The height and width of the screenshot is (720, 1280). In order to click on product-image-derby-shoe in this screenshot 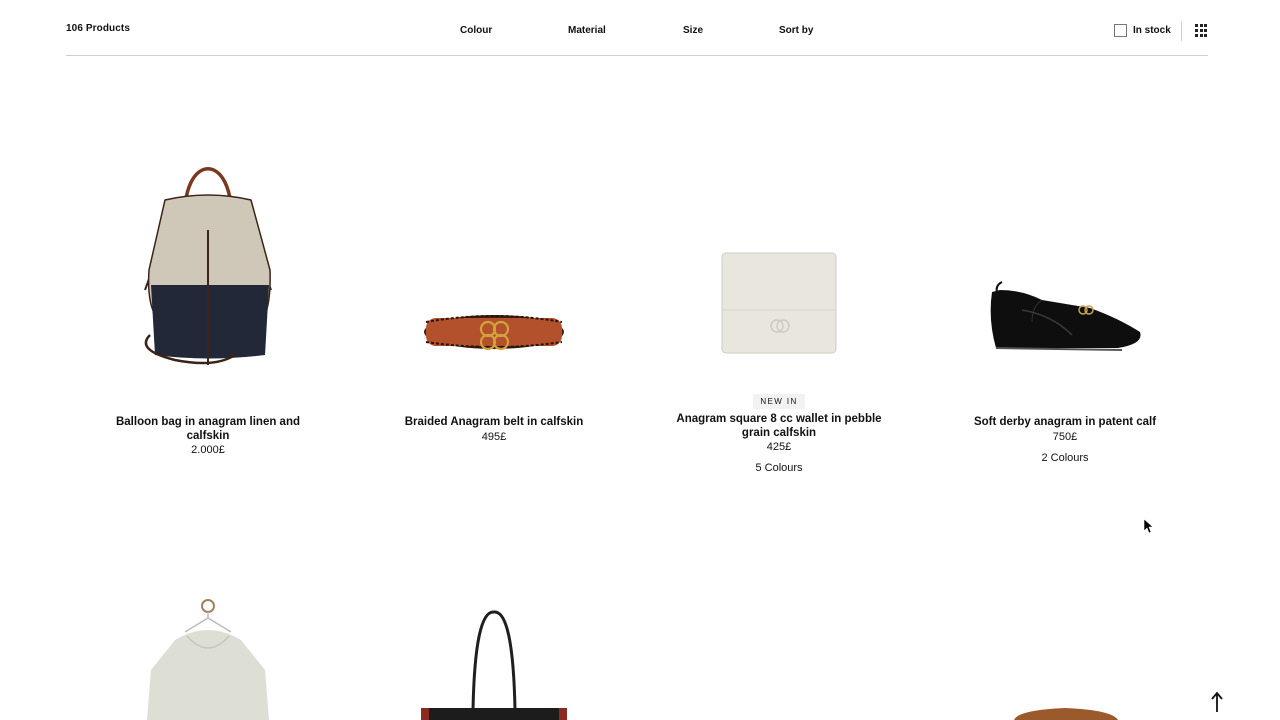, I will do `click(1065, 250)`.